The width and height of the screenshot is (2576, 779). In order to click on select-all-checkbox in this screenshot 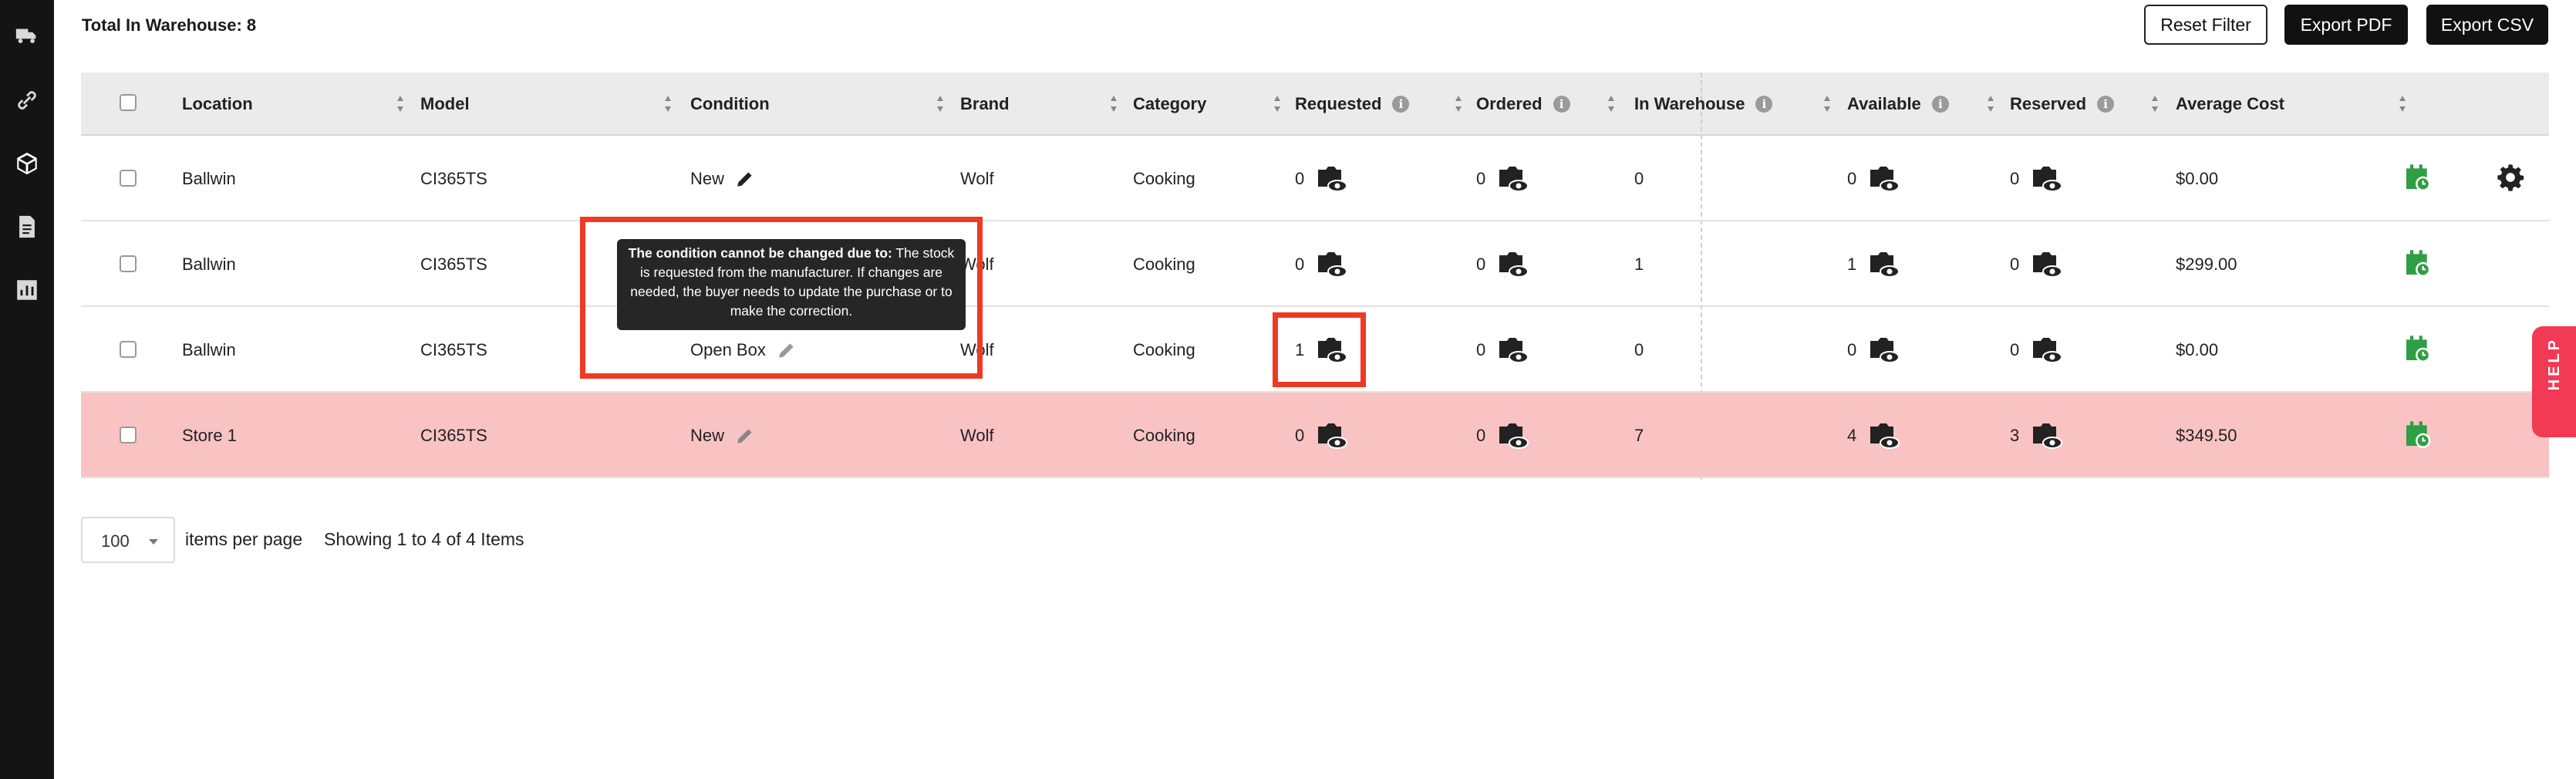, I will do `click(128, 102)`.